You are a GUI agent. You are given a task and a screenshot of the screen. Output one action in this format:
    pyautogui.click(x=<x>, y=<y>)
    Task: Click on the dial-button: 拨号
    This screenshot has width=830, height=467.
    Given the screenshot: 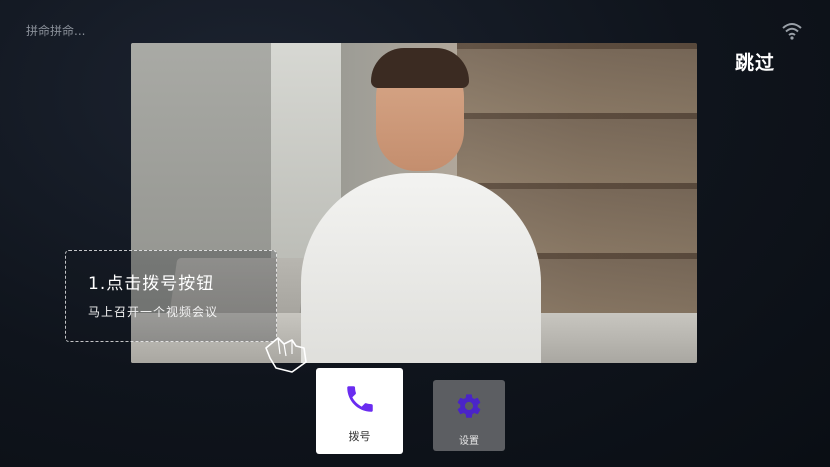 What is the action you would take?
    pyautogui.click(x=359, y=411)
    